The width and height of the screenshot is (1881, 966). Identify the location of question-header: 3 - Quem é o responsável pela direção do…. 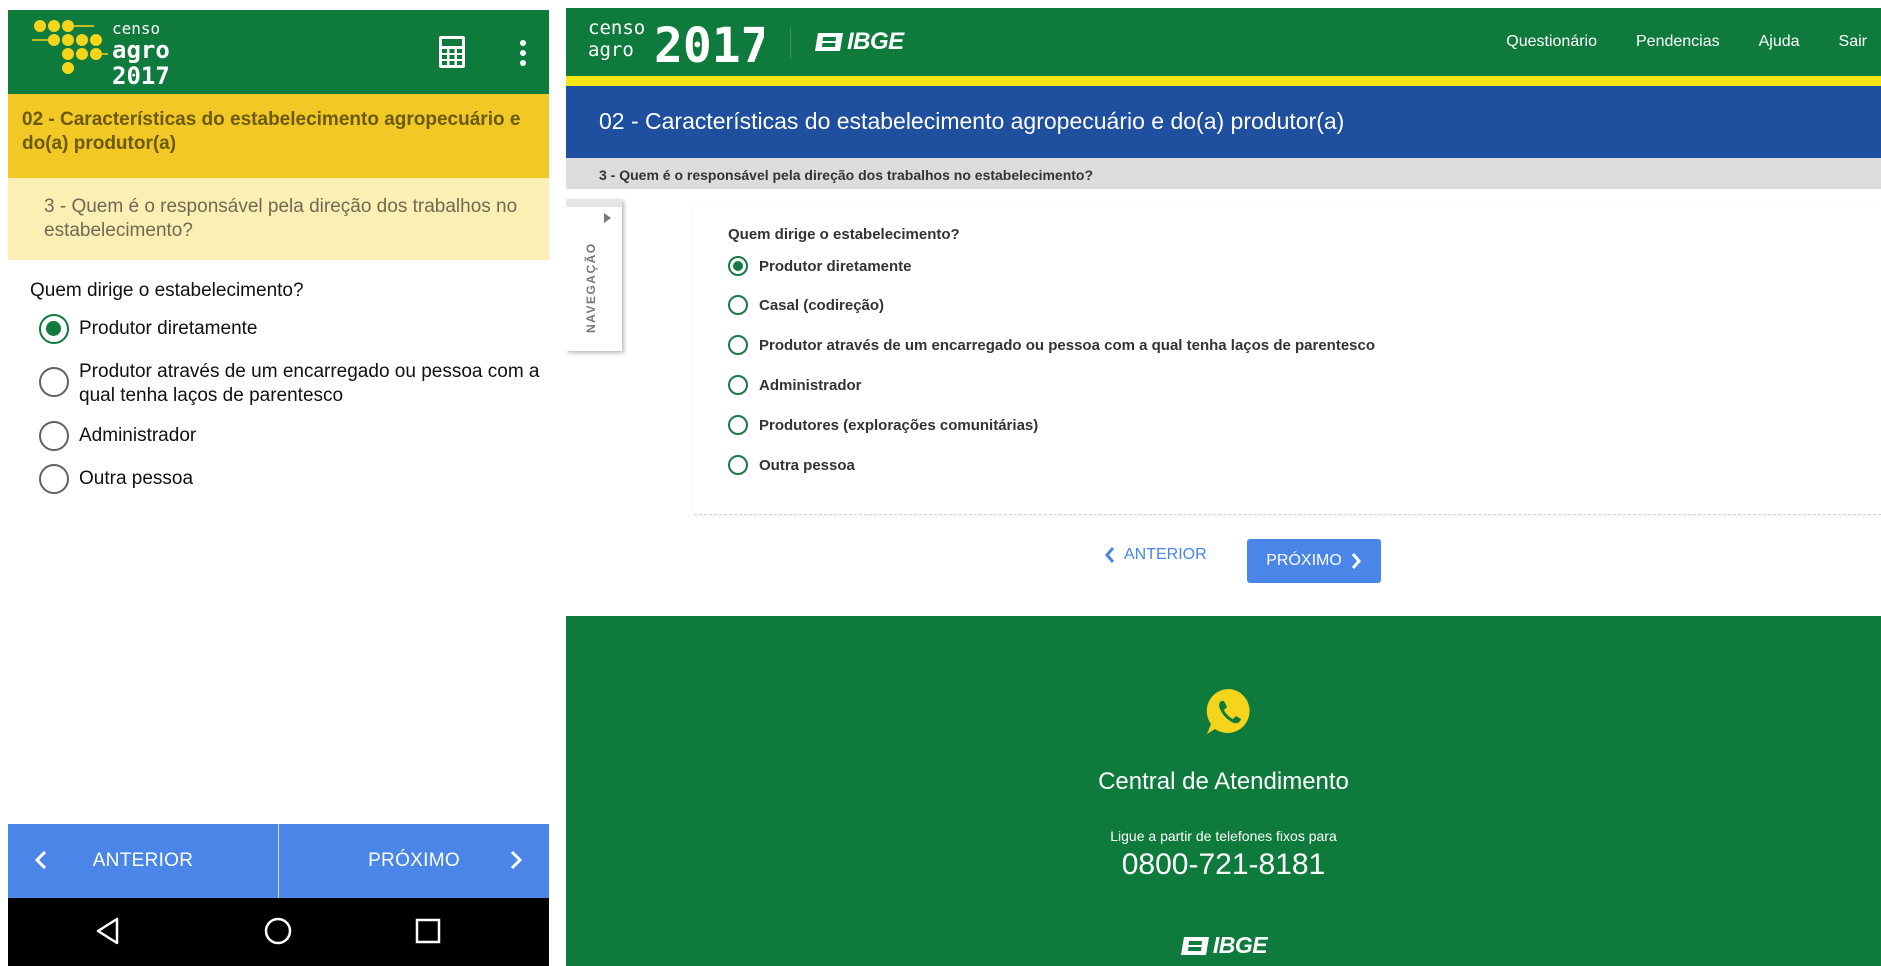
(278, 219).